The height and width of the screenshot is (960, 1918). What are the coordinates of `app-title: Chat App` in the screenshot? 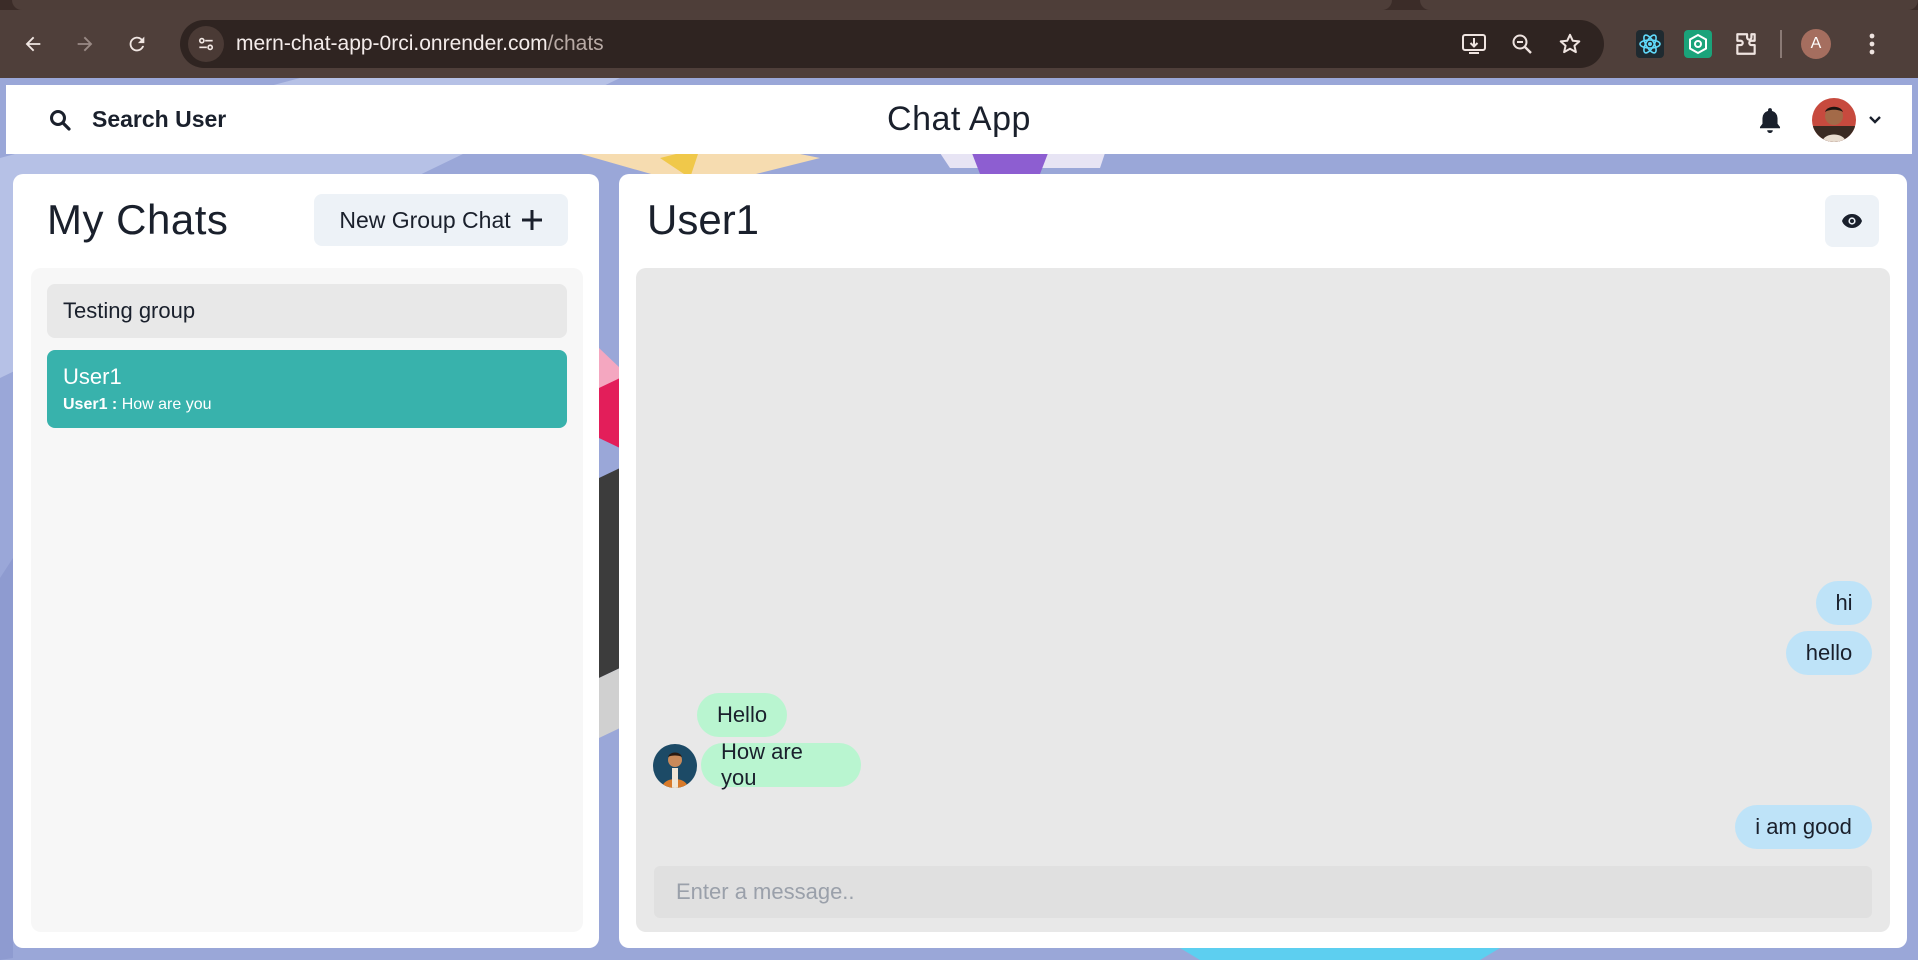 It's located at (959, 119).